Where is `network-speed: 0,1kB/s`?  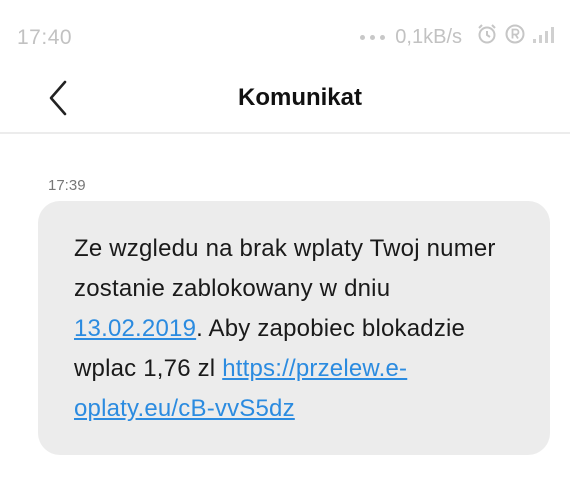 network-speed: 0,1kB/s is located at coordinates (428, 36).